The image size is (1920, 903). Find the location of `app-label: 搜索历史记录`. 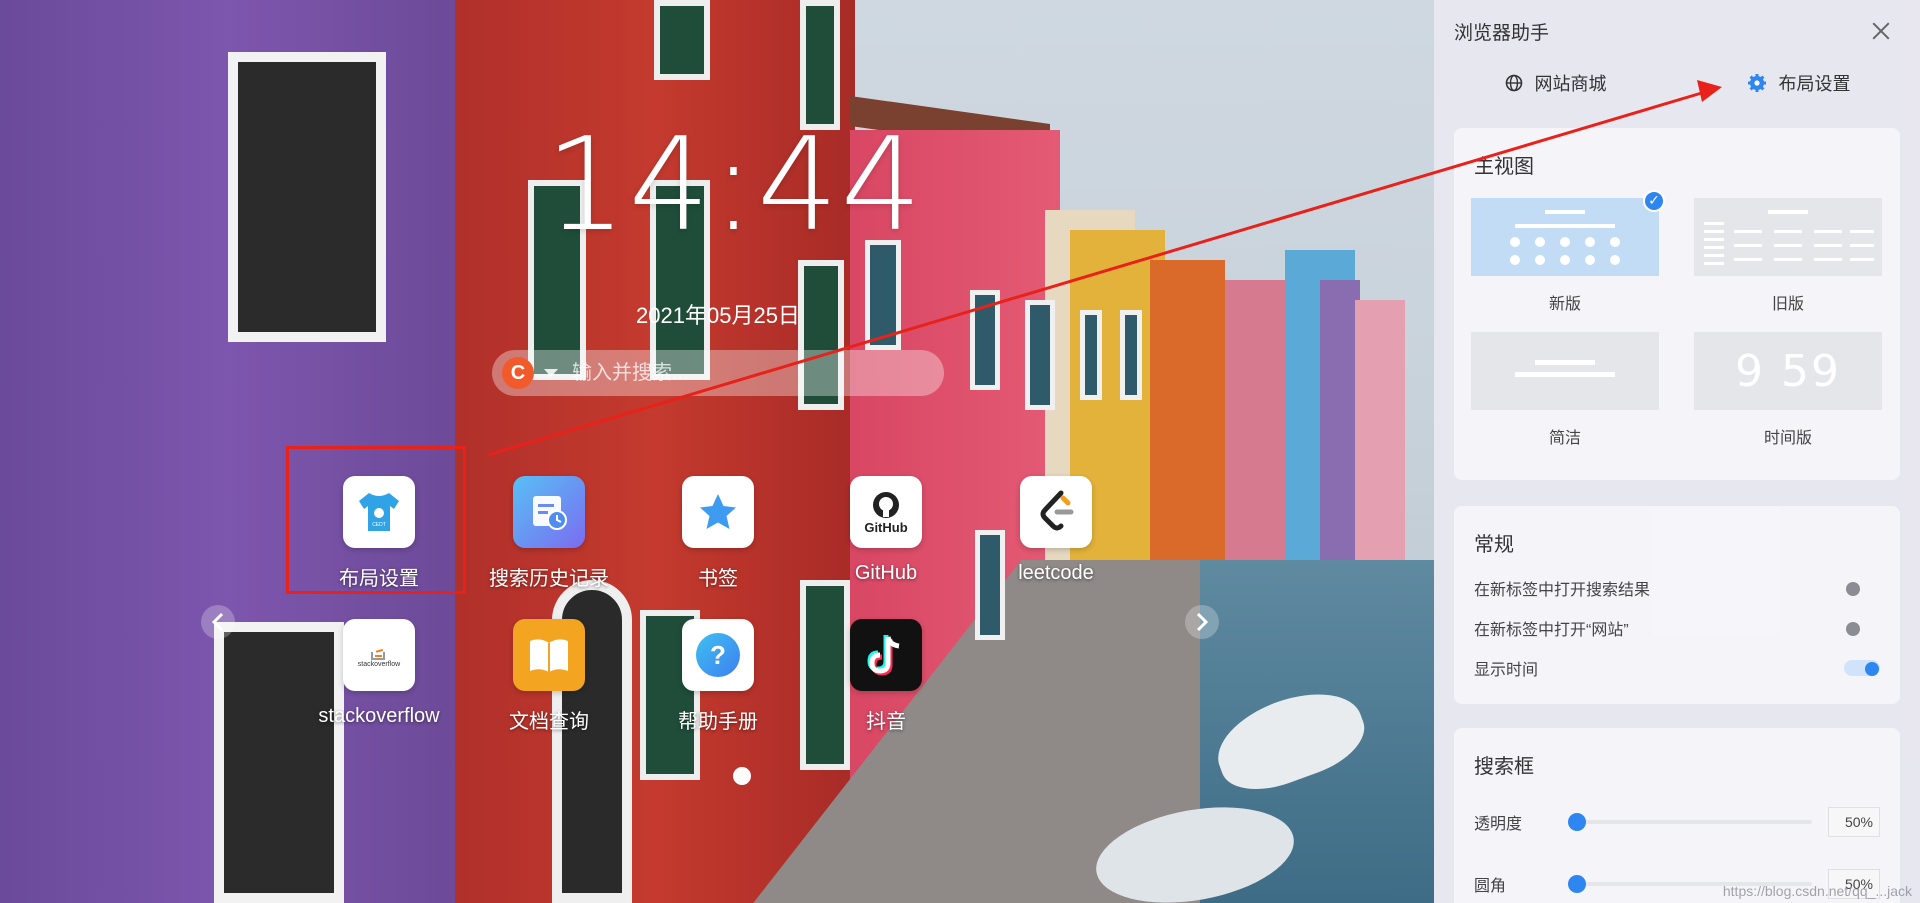

app-label: 搜索历史记录 is located at coordinates (549, 579).